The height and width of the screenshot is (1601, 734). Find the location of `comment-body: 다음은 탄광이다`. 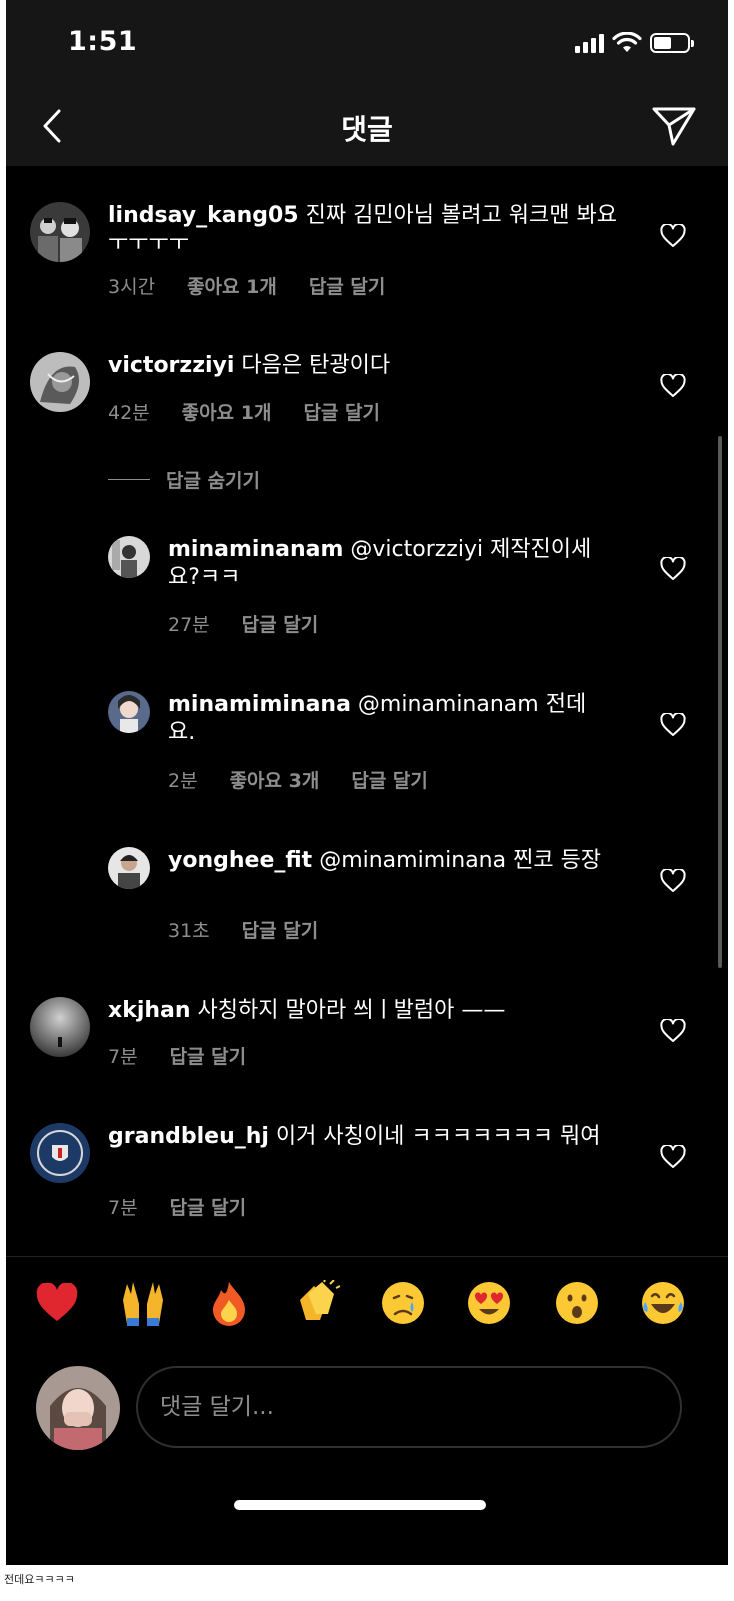

comment-body: 다음은 탄광이다 is located at coordinates (312, 365).